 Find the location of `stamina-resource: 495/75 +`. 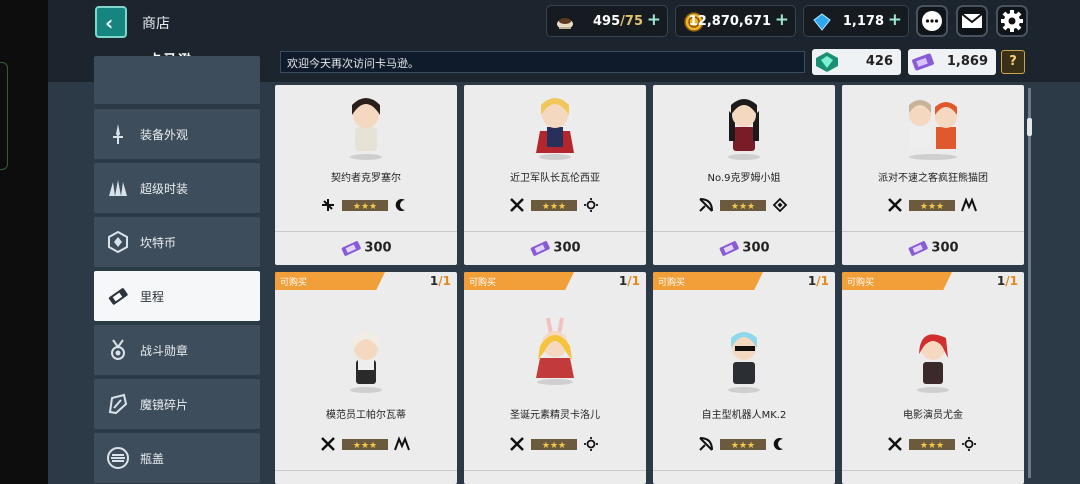

stamina-resource: 495/75 + is located at coordinates (607, 21).